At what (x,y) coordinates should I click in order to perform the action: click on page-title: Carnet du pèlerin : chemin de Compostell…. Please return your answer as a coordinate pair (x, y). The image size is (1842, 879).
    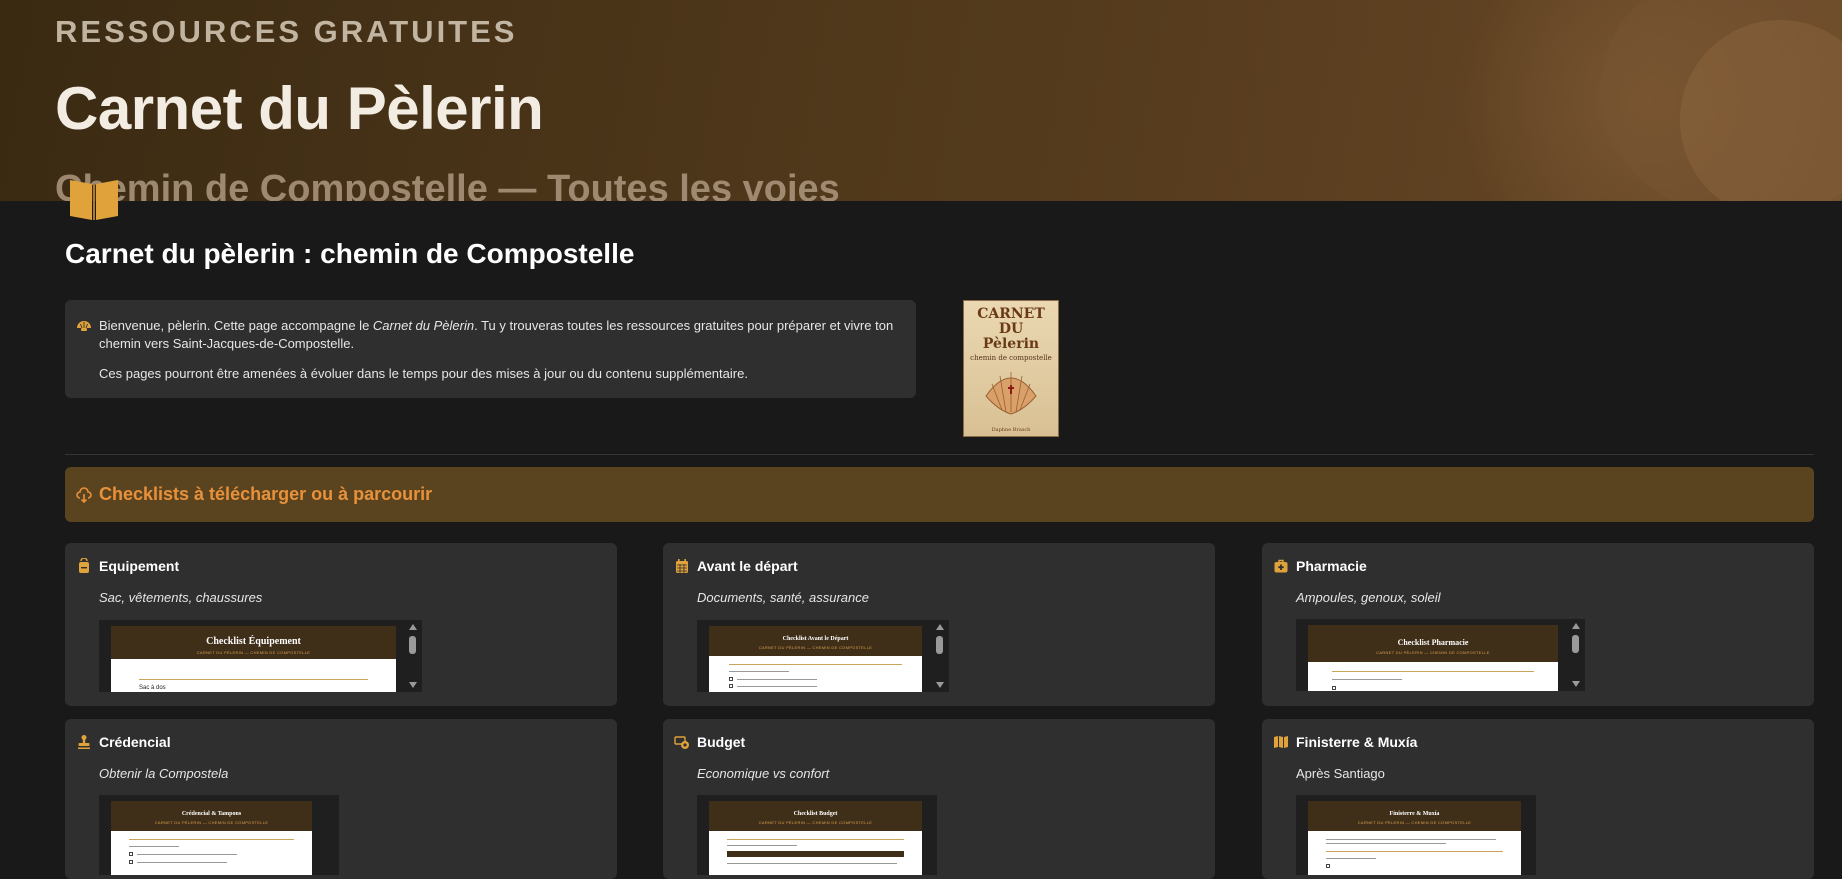
    Looking at the image, I should click on (350, 253).